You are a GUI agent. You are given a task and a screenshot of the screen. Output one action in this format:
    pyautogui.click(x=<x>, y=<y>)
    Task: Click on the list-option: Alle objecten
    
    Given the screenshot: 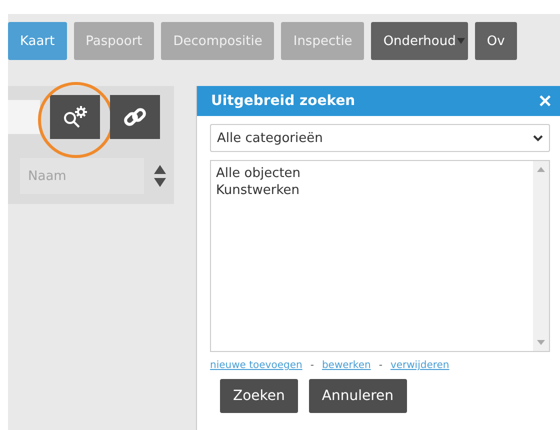 What is the action you would take?
    pyautogui.click(x=372, y=173)
    